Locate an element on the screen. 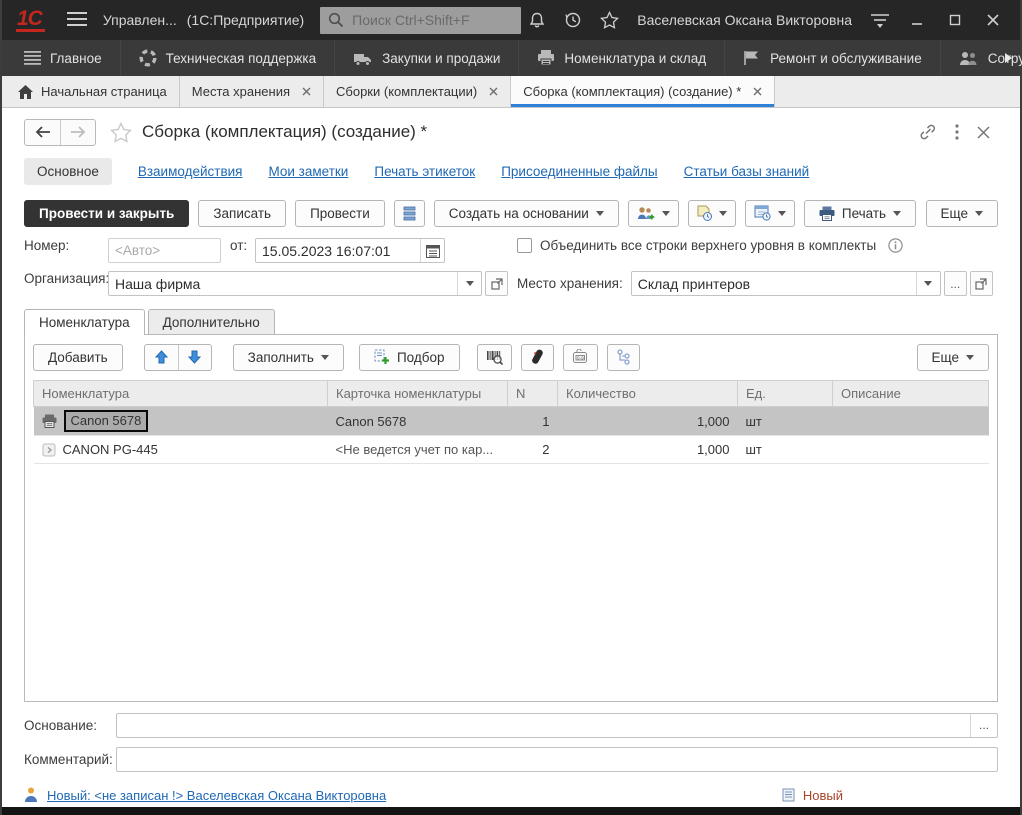 The height and width of the screenshot is (815, 1022). table-row: Canon 5678 Canon 5678 1 1,000 шт is located at coordinates (511, 421).